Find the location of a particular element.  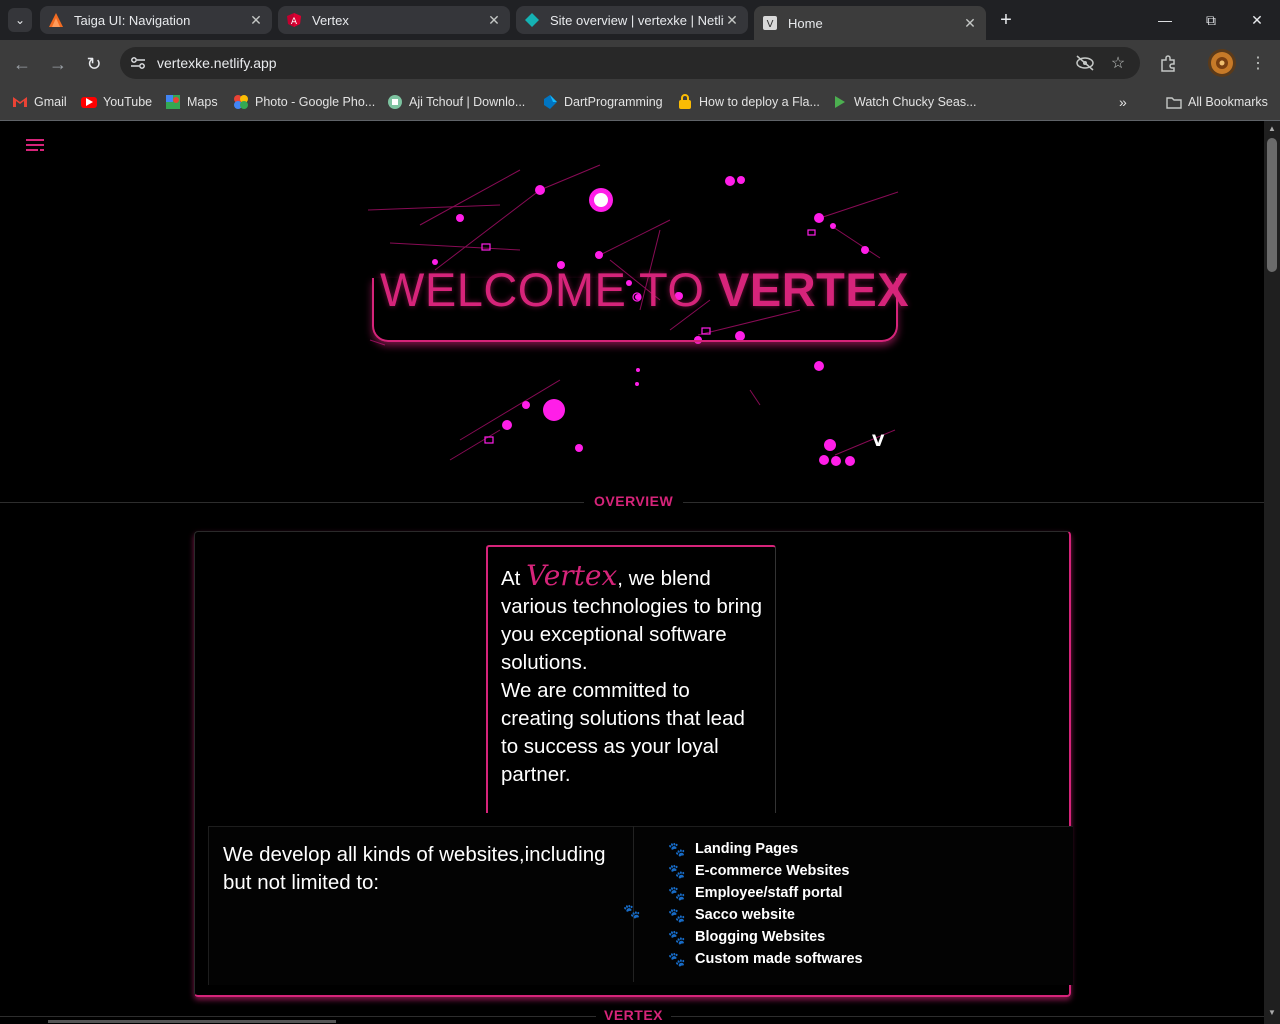

tune-icon is located at coordinates (138, 63).